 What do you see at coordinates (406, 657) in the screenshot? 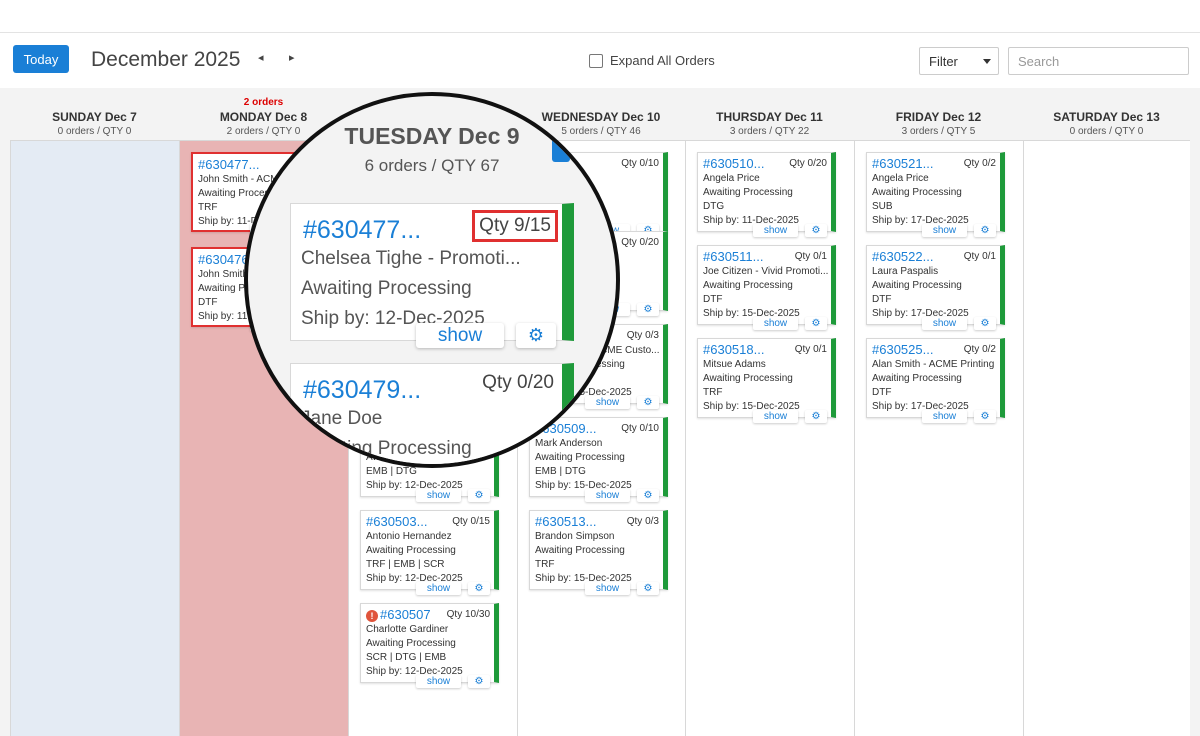
I see `decoration-methods: SCR | DTG | EMB` at bounding box center [406, 657].